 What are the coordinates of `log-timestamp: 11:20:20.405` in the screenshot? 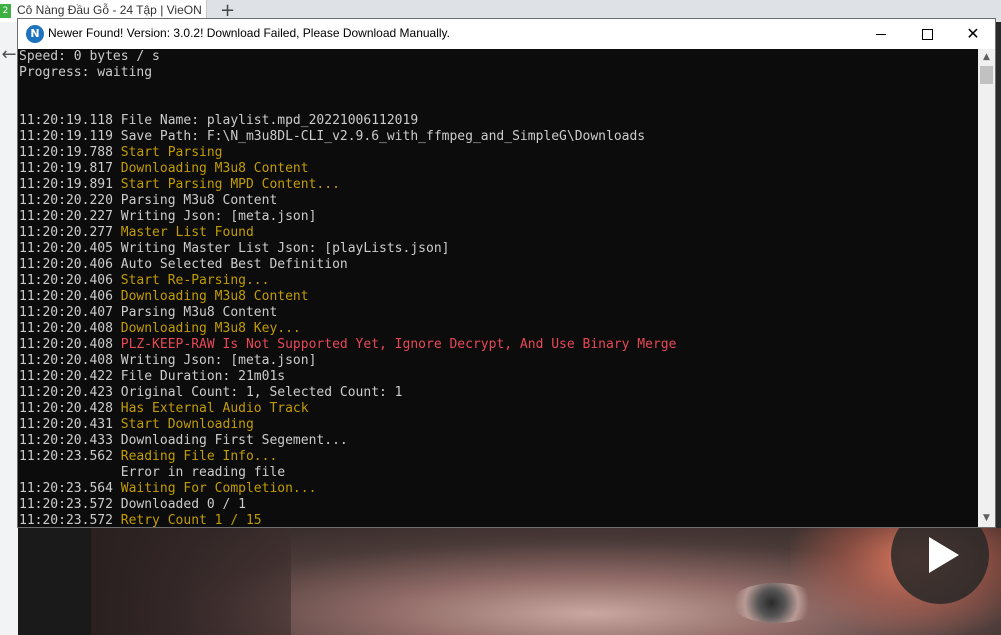 It's located at (66, 248).